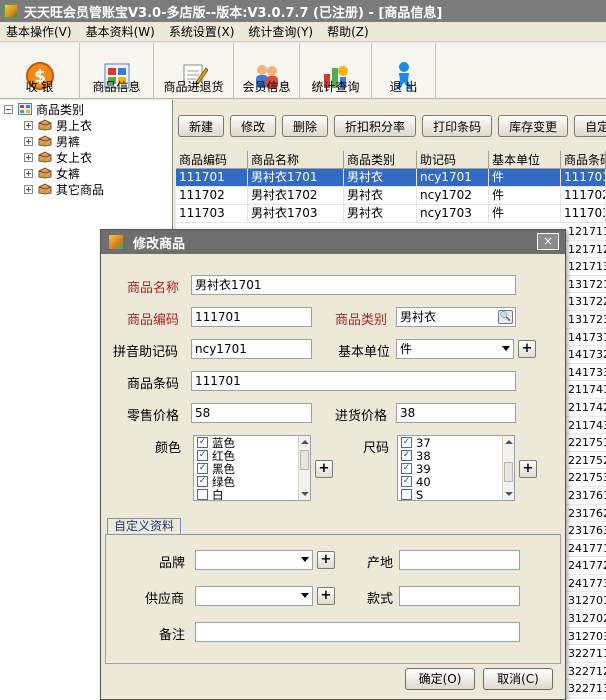  What do you see at coordinates (326, 560) in the screenshot?
I see `add-brand-button: +` at bounding box center [326, 560].